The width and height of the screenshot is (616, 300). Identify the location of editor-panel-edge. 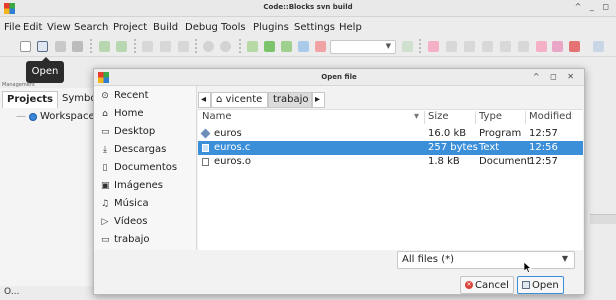
(603, 219).